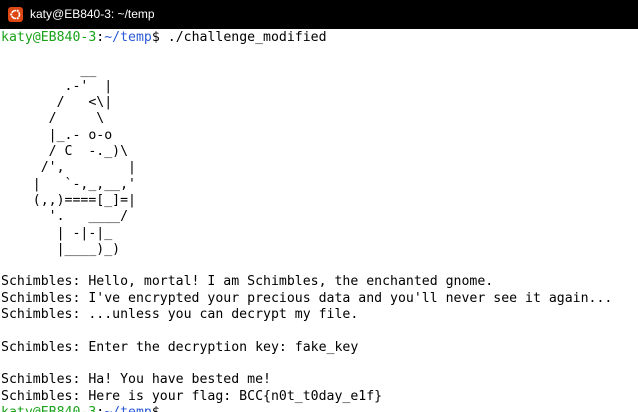 The height and width of the screenshot is (412, 638). I want to click on ascii-art-line: /', |, so click(68, 168).